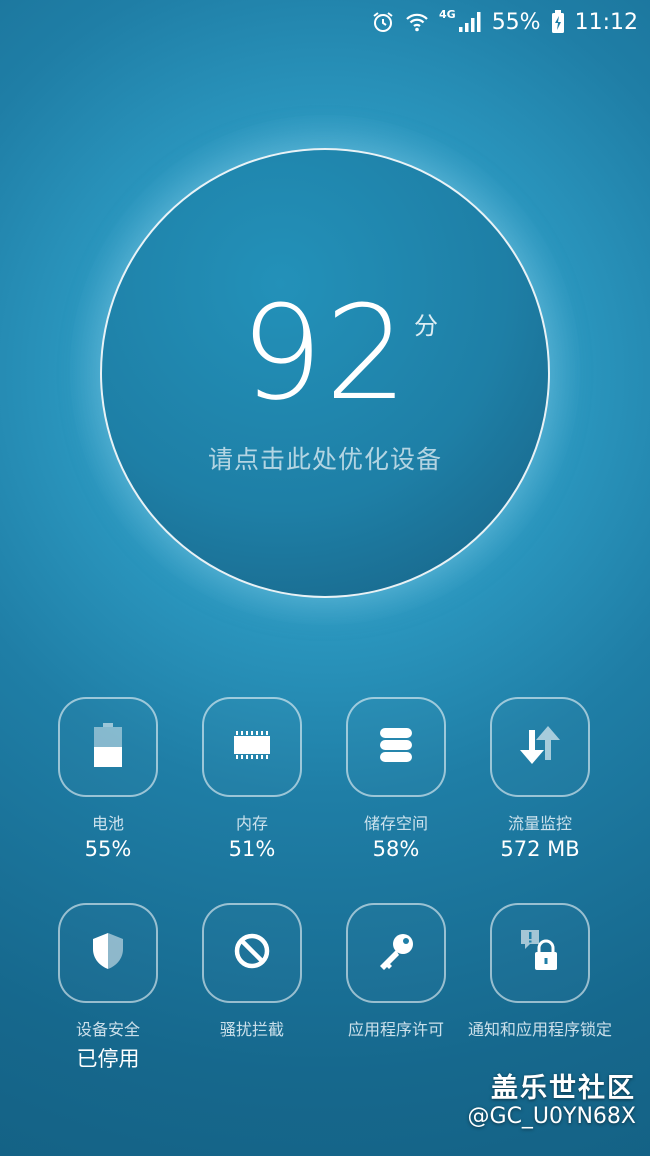 The image size is (650, 1156). I want to click on battery-percent-text: 55%, so click(516, 22).